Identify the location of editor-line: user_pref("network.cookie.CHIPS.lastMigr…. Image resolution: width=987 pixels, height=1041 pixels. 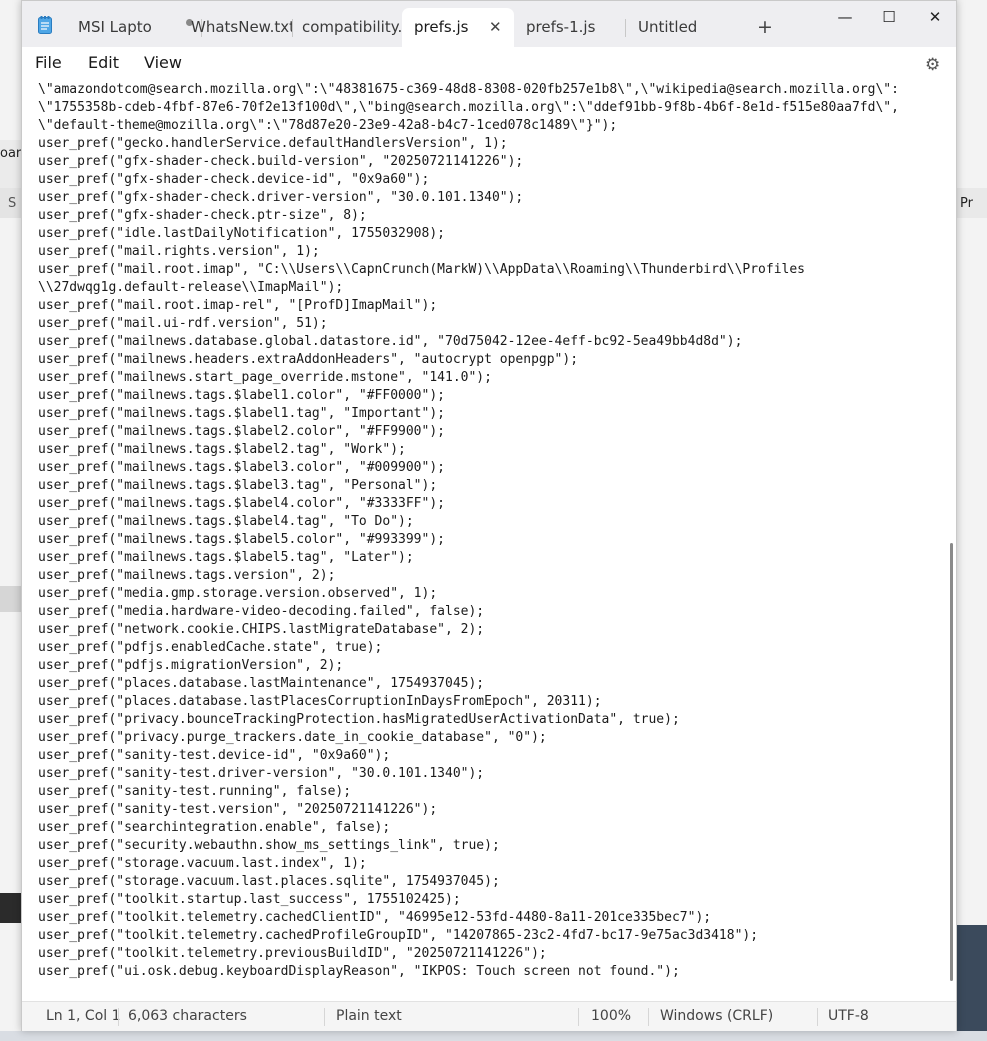
(494, 630).